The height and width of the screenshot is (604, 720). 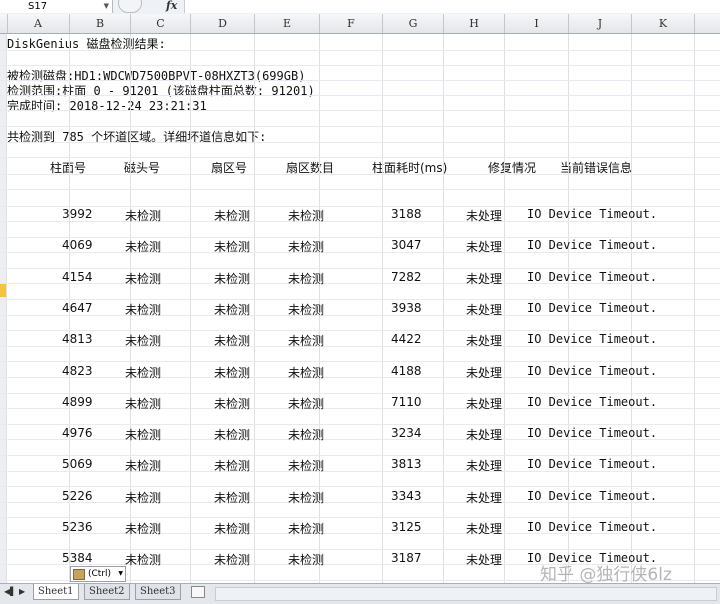 I want to click on sheet-tab-1: Sheet1, so click(x=56, y=592).